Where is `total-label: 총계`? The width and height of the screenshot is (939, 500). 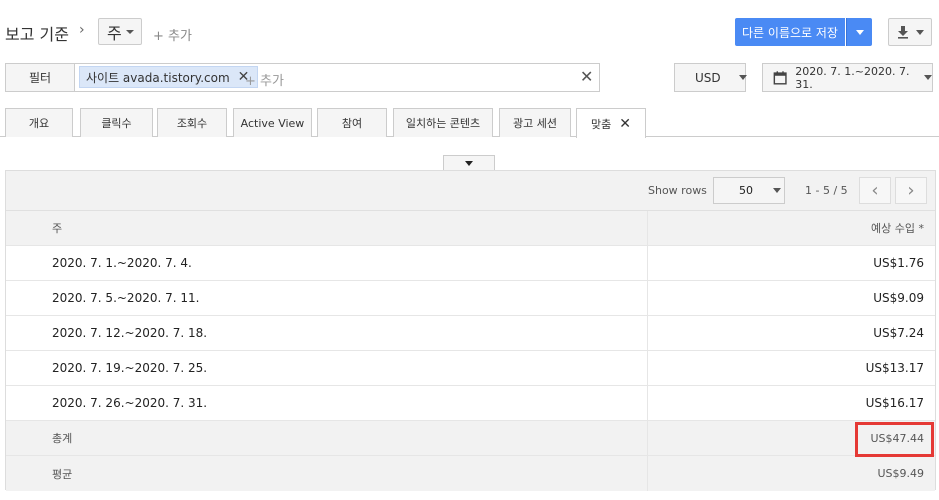 total-label: 총계 is located at coordinates (327, 438).